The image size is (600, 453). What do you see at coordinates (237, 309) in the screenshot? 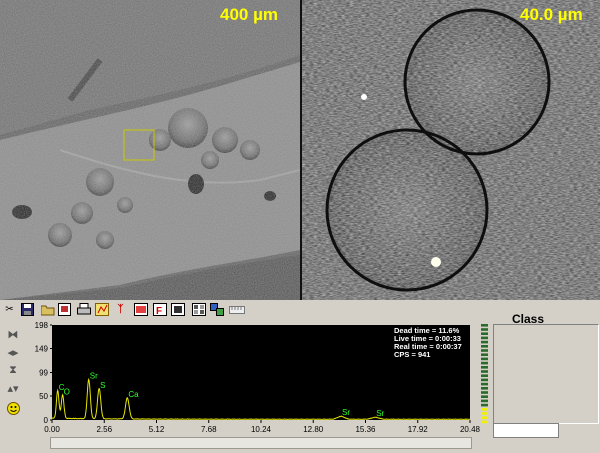
I see `ruler-icon` at bounding box center [237, 309].